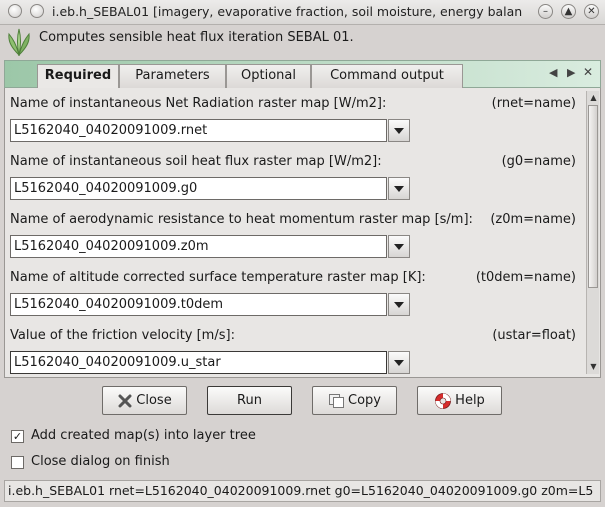  Describe the element at coordinates (553, 72) in the screenshot. I see `tab-prev-icon: ◀` at that location.